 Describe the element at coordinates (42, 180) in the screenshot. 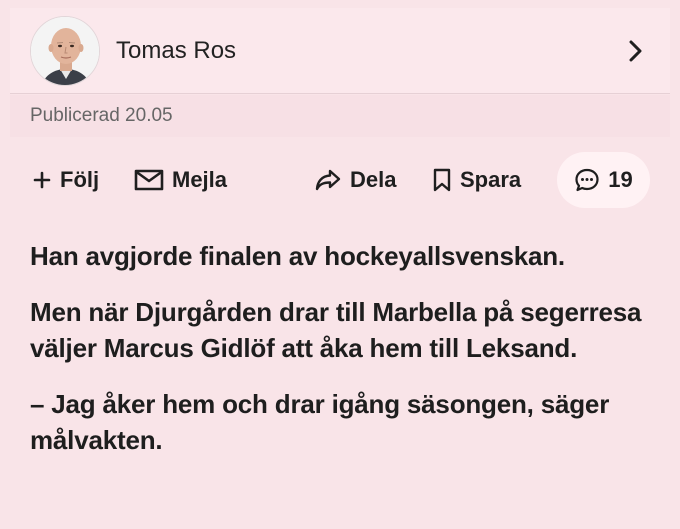

I see `plus-icon` at that location.